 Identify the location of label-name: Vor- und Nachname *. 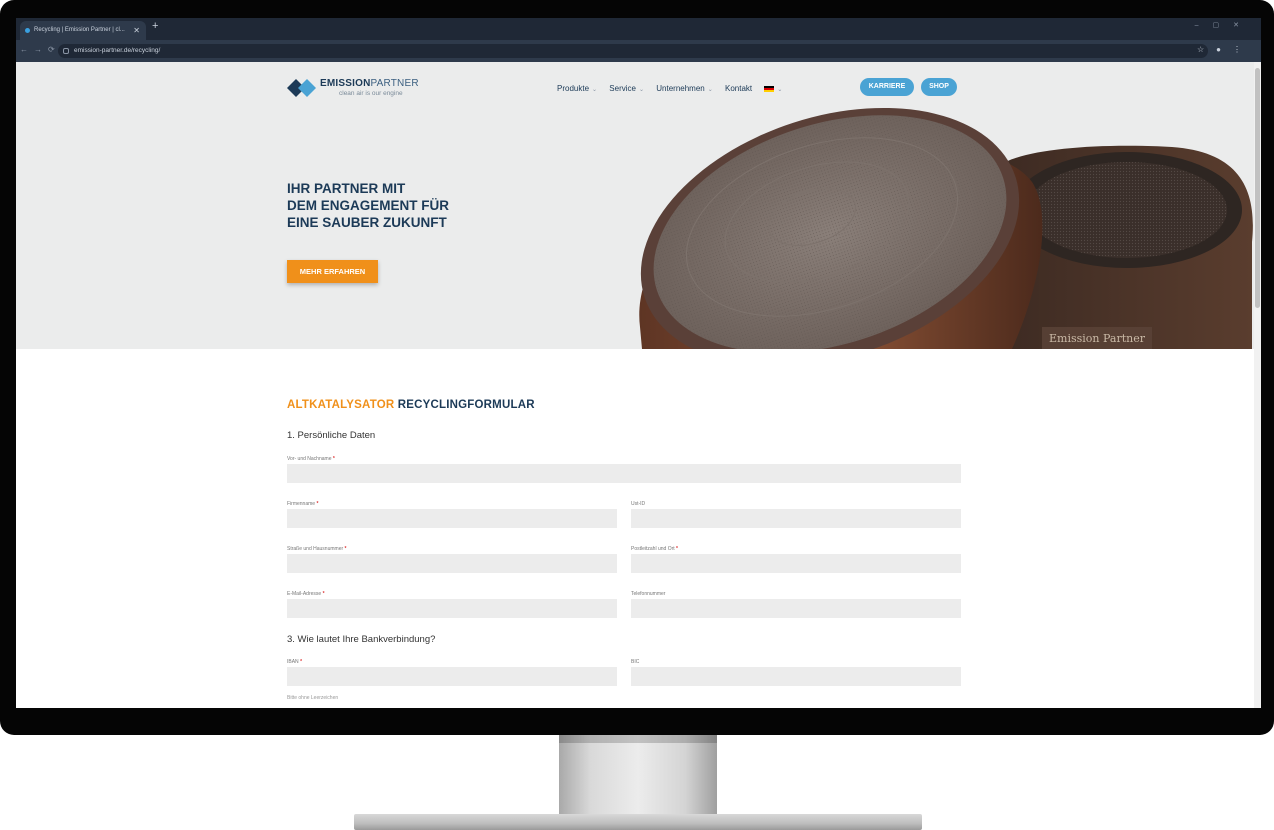
(311, 459).